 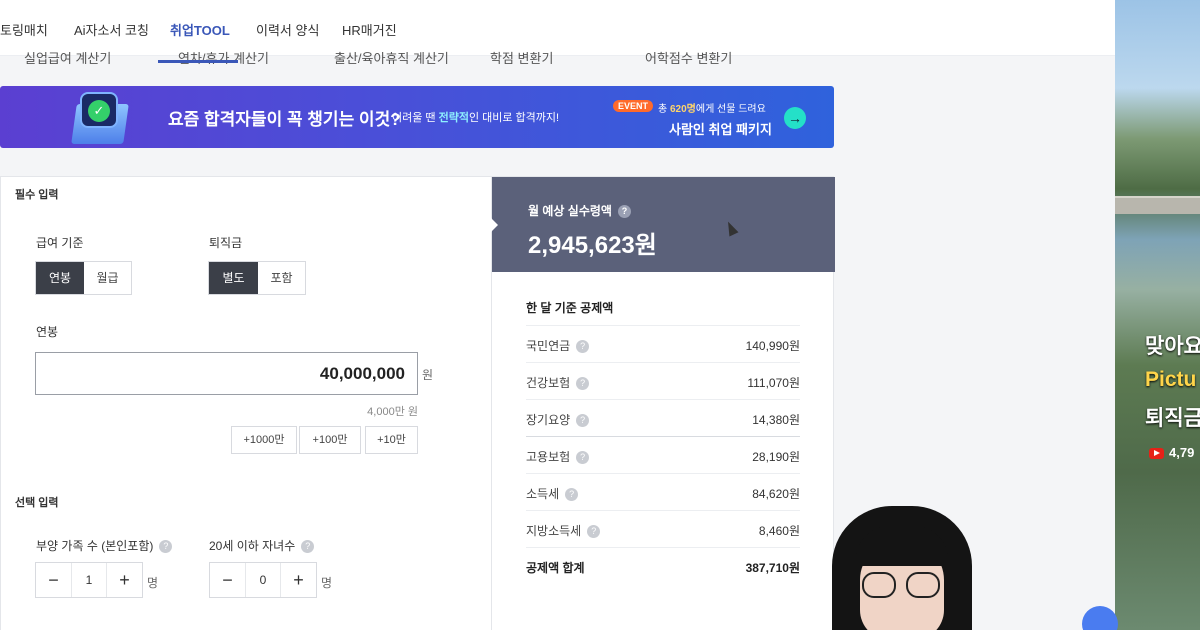 What do you see at coordinates (262, 545) in the screenshot?
I see `children-label: 20세 이하 자녀수?` at bounding box center [262, 545].